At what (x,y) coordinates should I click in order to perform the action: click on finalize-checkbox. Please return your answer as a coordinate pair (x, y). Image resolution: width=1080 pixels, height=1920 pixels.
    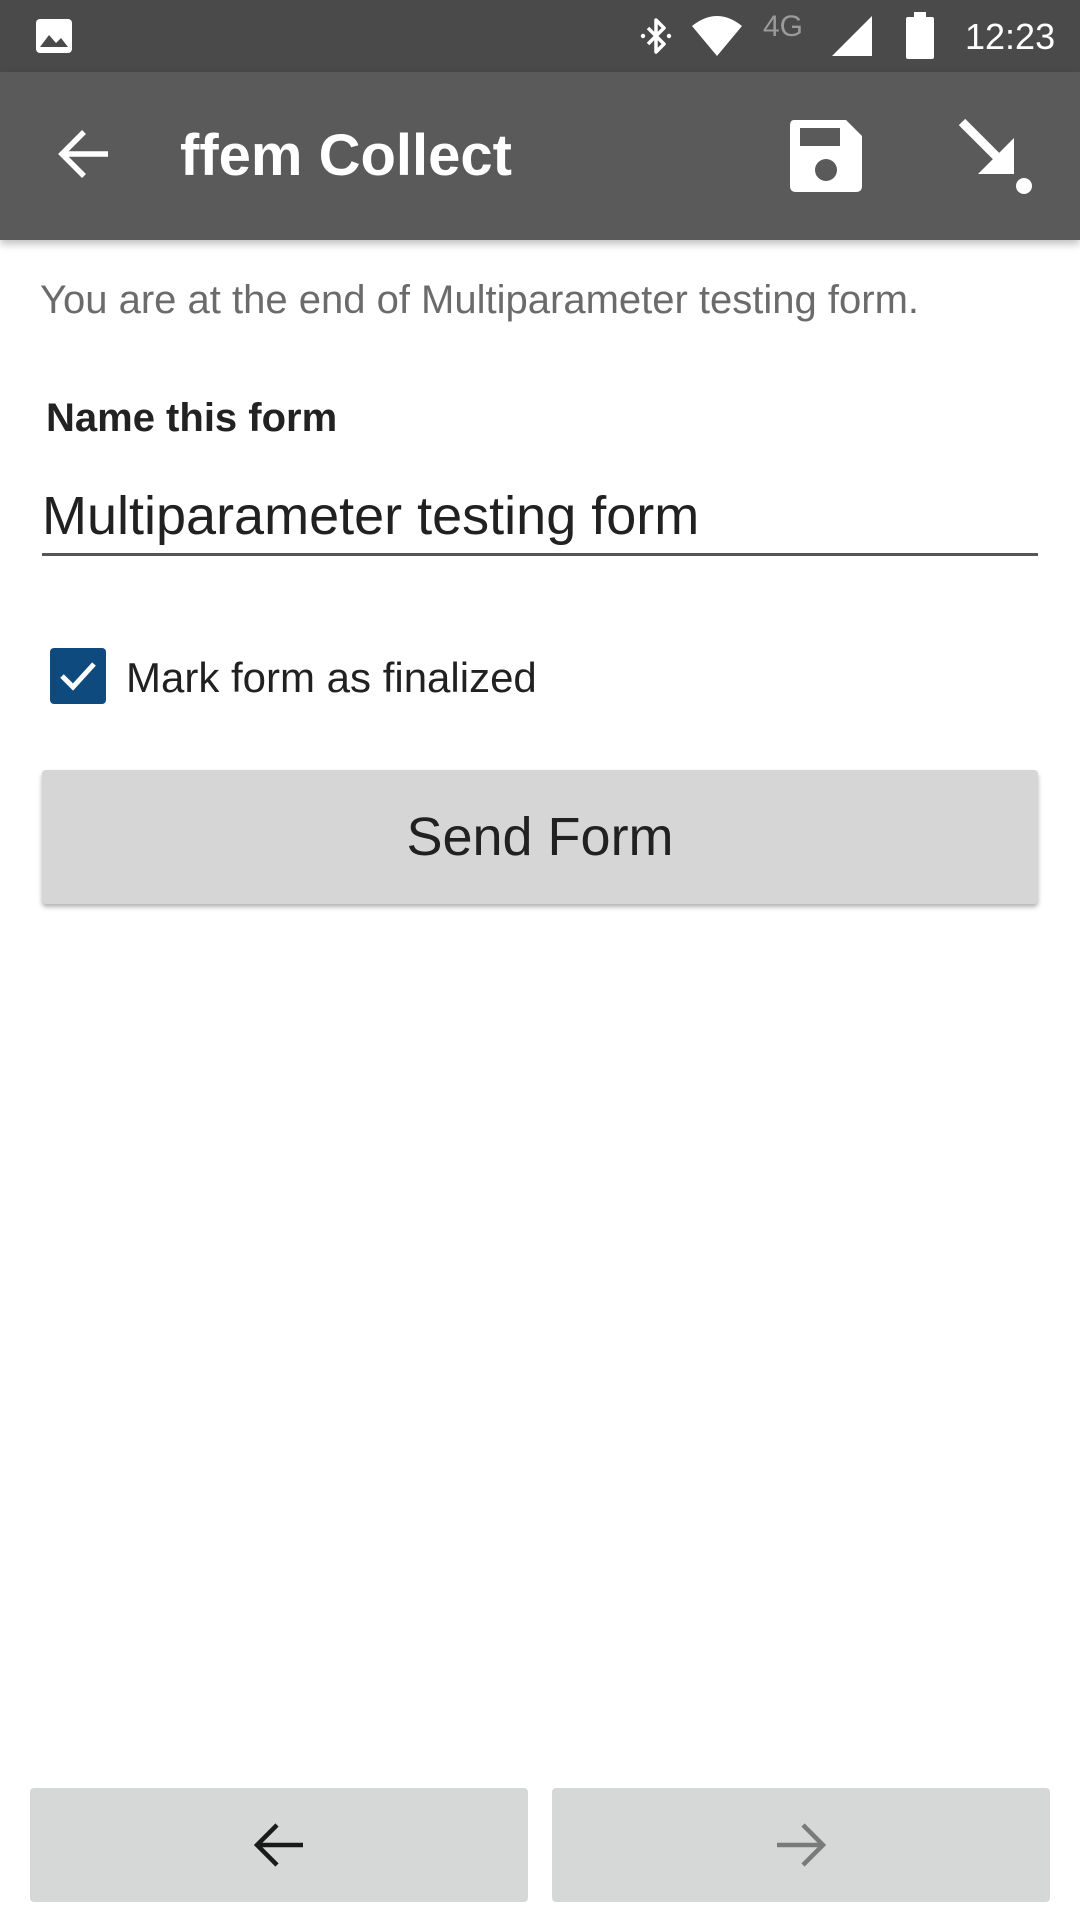
    Looking at the image, I should click on (78, 676).